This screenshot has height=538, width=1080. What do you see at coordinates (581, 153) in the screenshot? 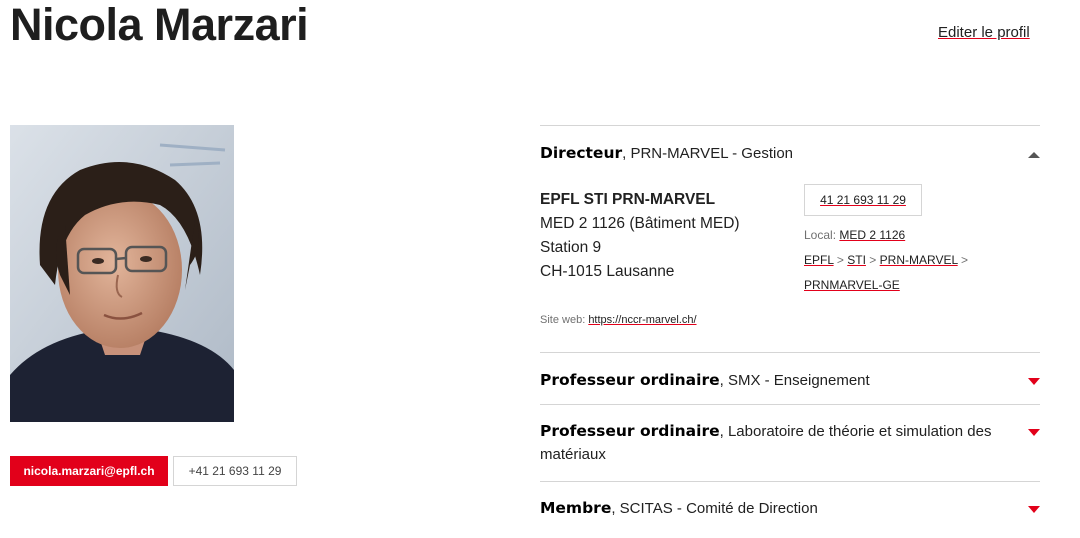
I see `role-title: Directeur` at bounding box center [581, 153].